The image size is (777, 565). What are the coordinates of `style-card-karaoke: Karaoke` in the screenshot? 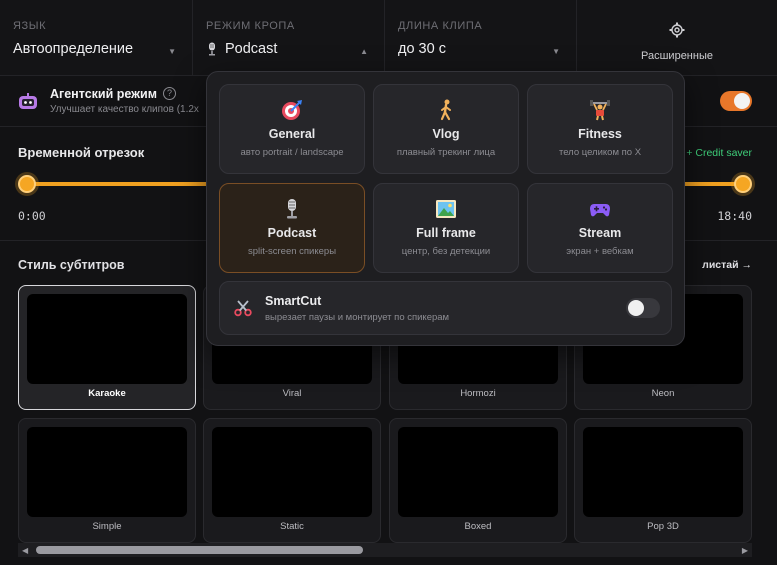 It's located at (107, 347).